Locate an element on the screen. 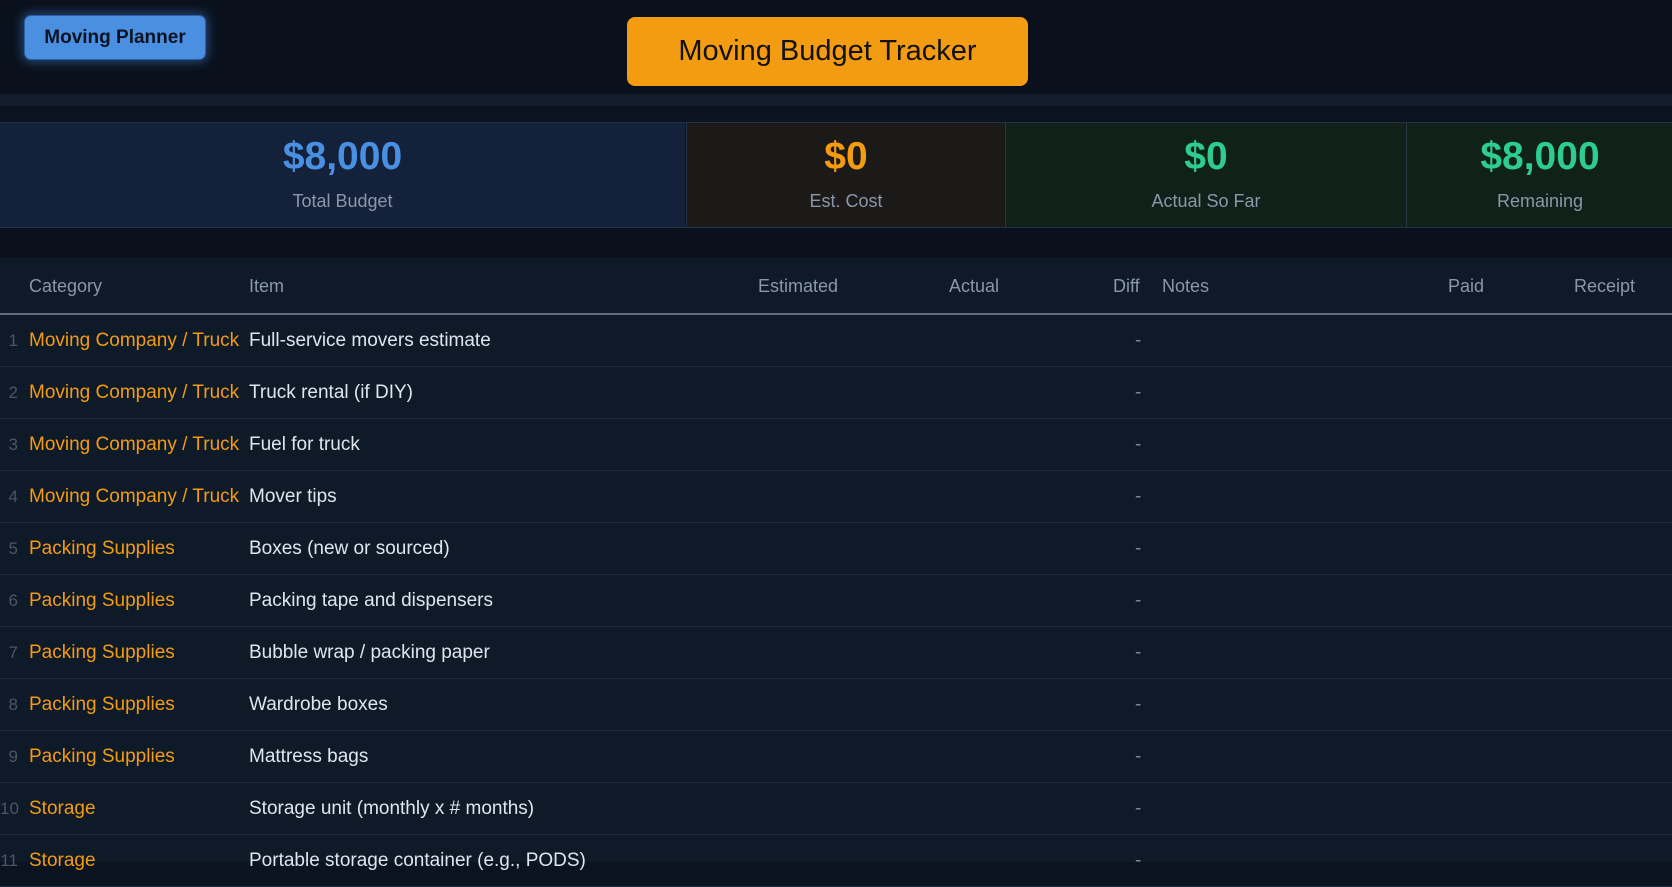 The image size is (1672, 887). total-budget-card: $8,000 Total Budget is located at coordinates (342, 175).